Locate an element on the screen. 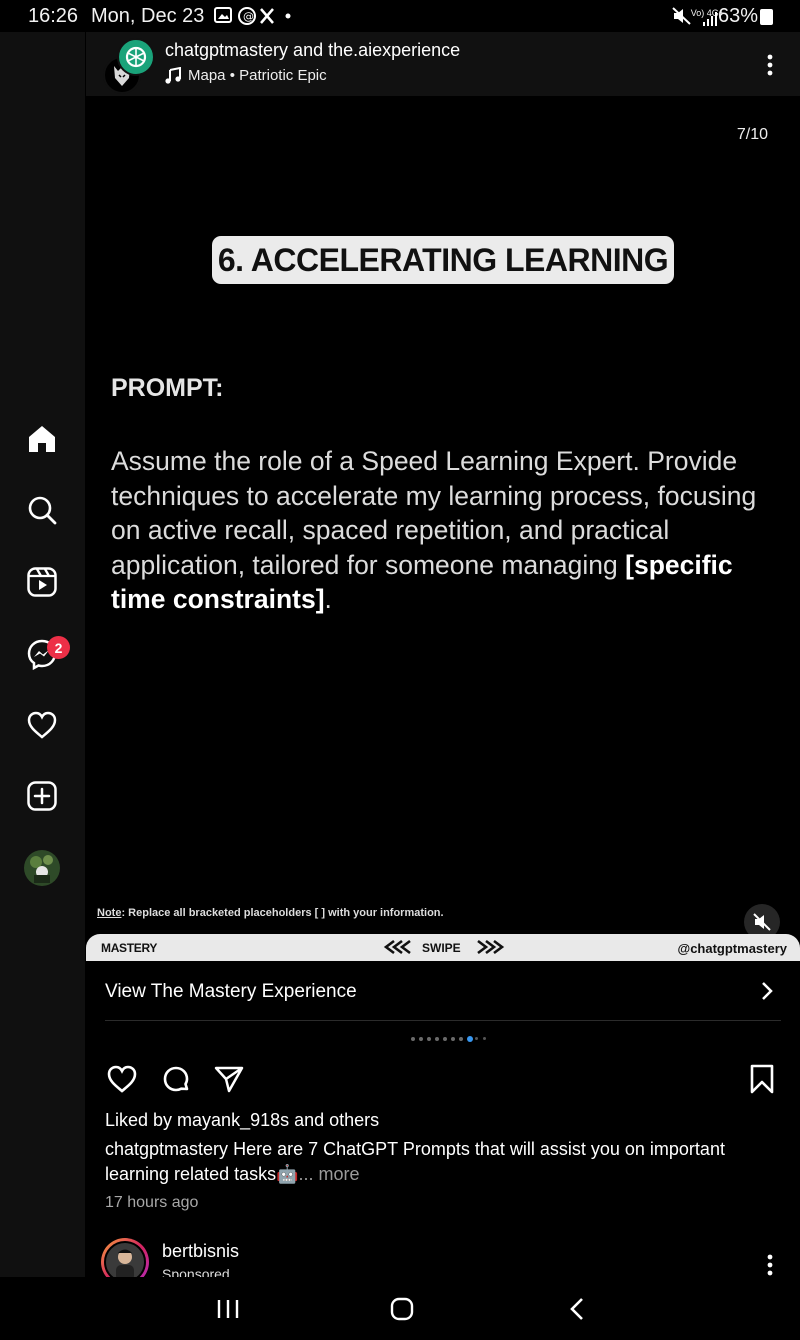 The image size is (800, 1340). sponsored-clip: Sponsored is located at coordinates (475, 1271).